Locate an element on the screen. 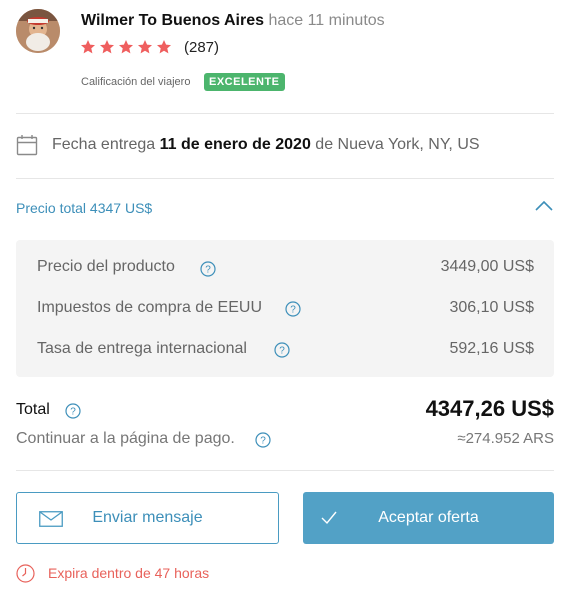 This screenshot has height=593, width=568. continue-to-payment-text: Continuar a la página de pago. is located at coordinates (125, 438).